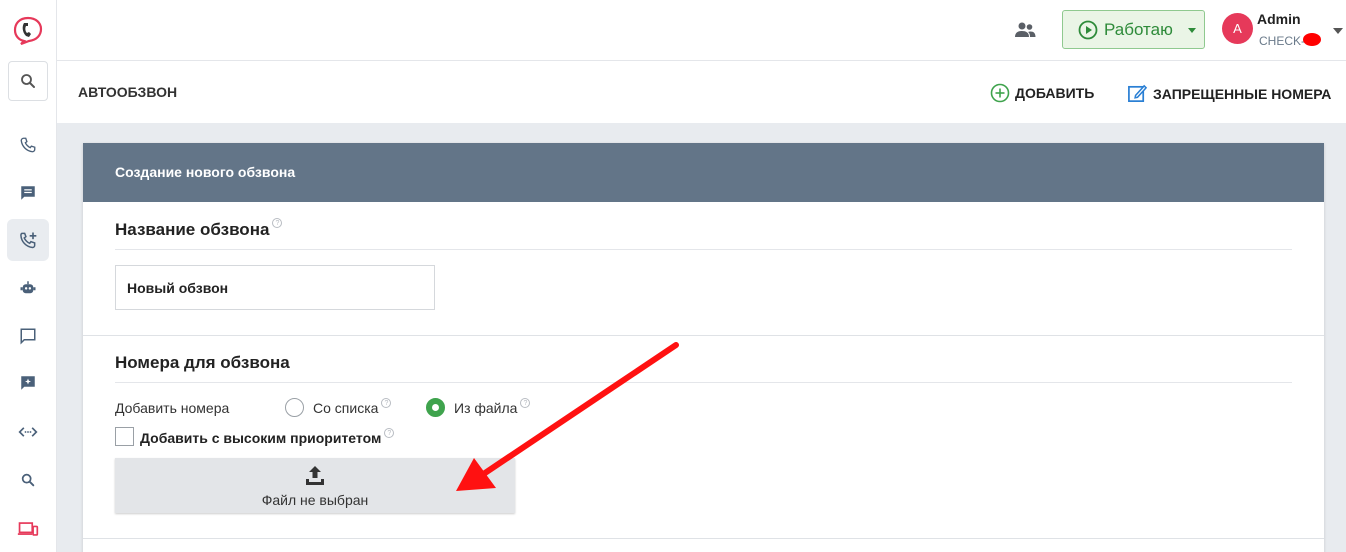 The height and width of the screenshot is (552, 1346). What do you see at coordinates (1282, 41) in the screenshot?
I see `user-account: CHECK-` at bounding box center [1282, 41].